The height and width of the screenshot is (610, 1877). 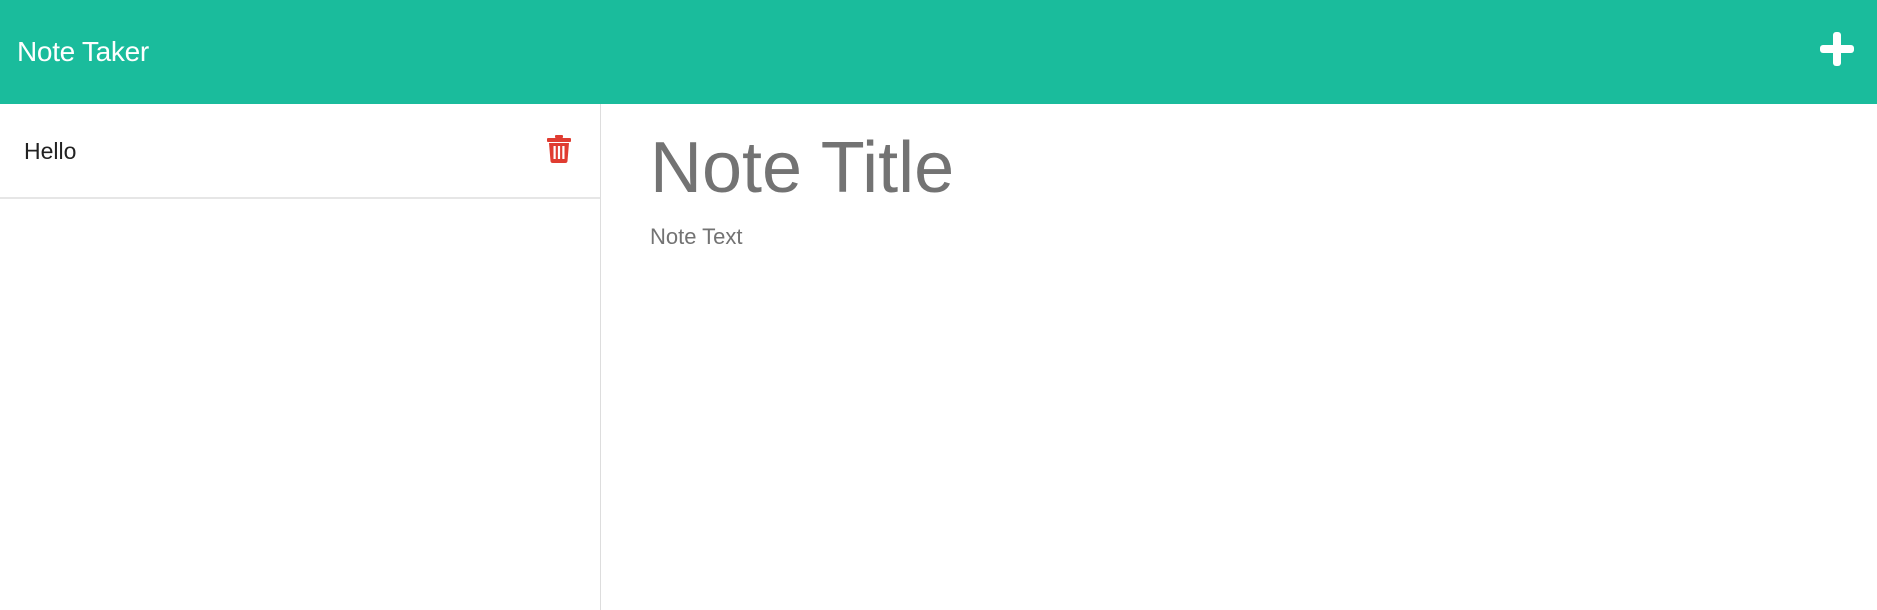 What do you see at coordinates (1250, 168) in the screenshot?
I see `note-title-input` at bounding box center [1250, 168].